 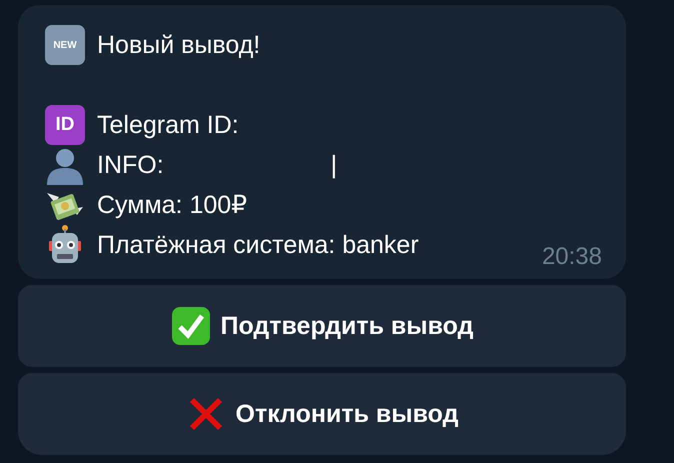 What do you see at coordinates (65, 45) in the screenshot?
I see `new-badge: NEW` at bounding box center [65, 45].